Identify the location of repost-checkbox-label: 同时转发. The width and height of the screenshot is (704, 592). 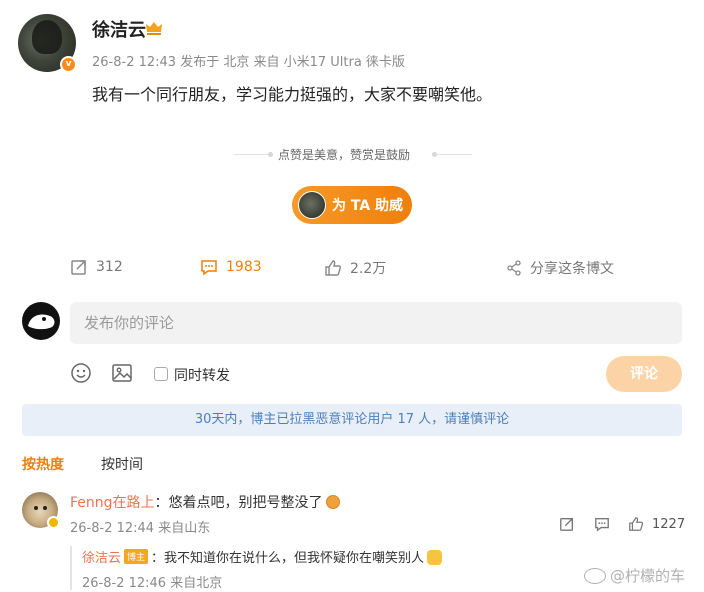
(202, 376).